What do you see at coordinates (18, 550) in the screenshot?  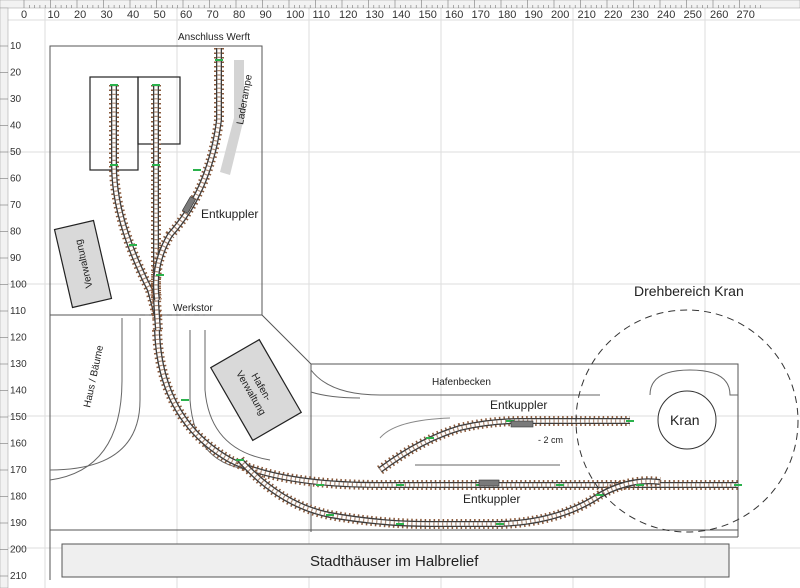 I see `ruler-left-label: 200` at bounding box center [18, 550].